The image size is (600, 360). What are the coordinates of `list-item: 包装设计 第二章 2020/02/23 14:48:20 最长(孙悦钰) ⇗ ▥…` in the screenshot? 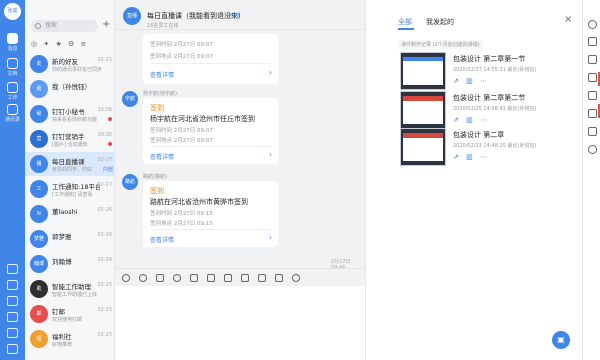 It's located at (488, 150).